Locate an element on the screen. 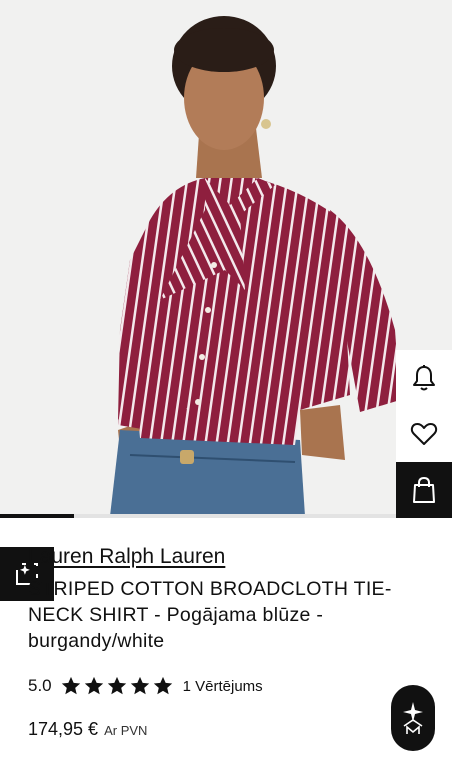 The width and height of the screenshot is (452, 768). brand-link: Lauren Ralph Lauren is located at coordinates (126, 557).